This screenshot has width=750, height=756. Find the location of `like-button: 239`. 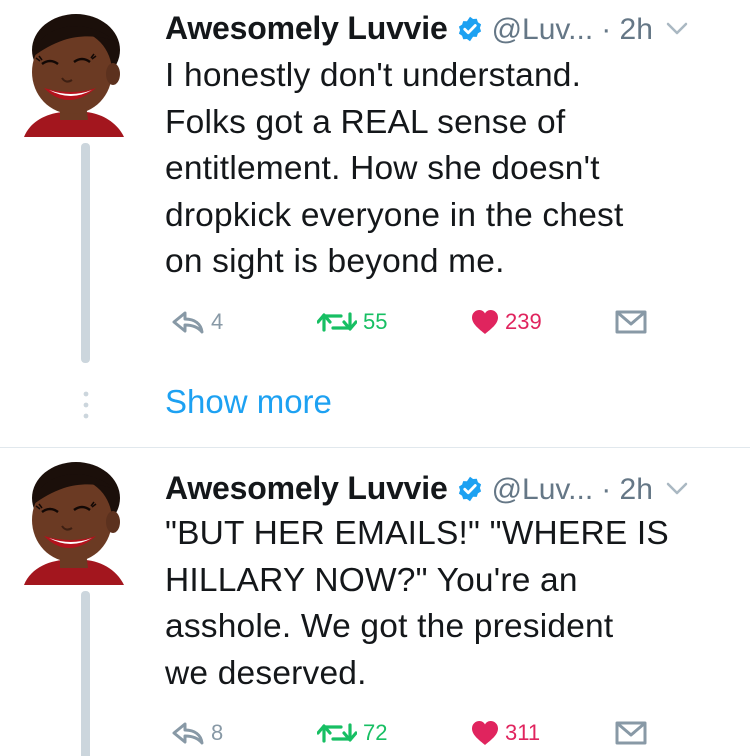

like-button: 239 is located at coordinates (506, 322).